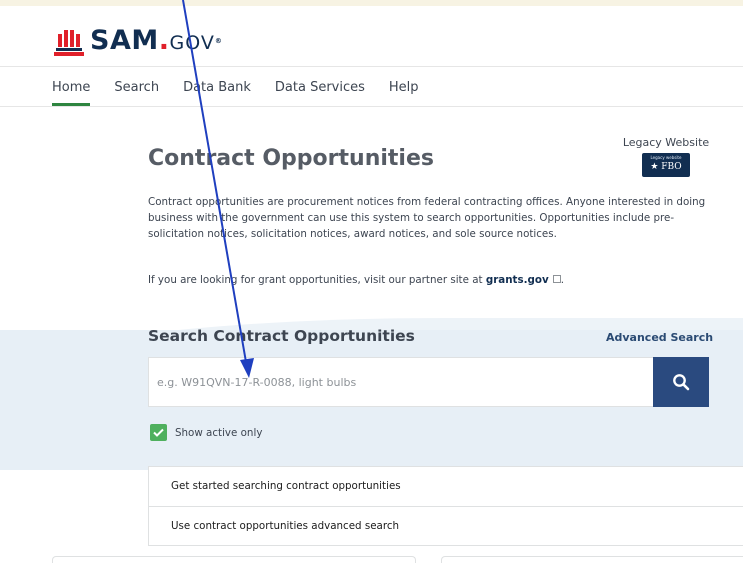  Describe the element at coordinates (217, 93) in the screenshot. I see `nav-item-data-bank: Data Bank` at that location.